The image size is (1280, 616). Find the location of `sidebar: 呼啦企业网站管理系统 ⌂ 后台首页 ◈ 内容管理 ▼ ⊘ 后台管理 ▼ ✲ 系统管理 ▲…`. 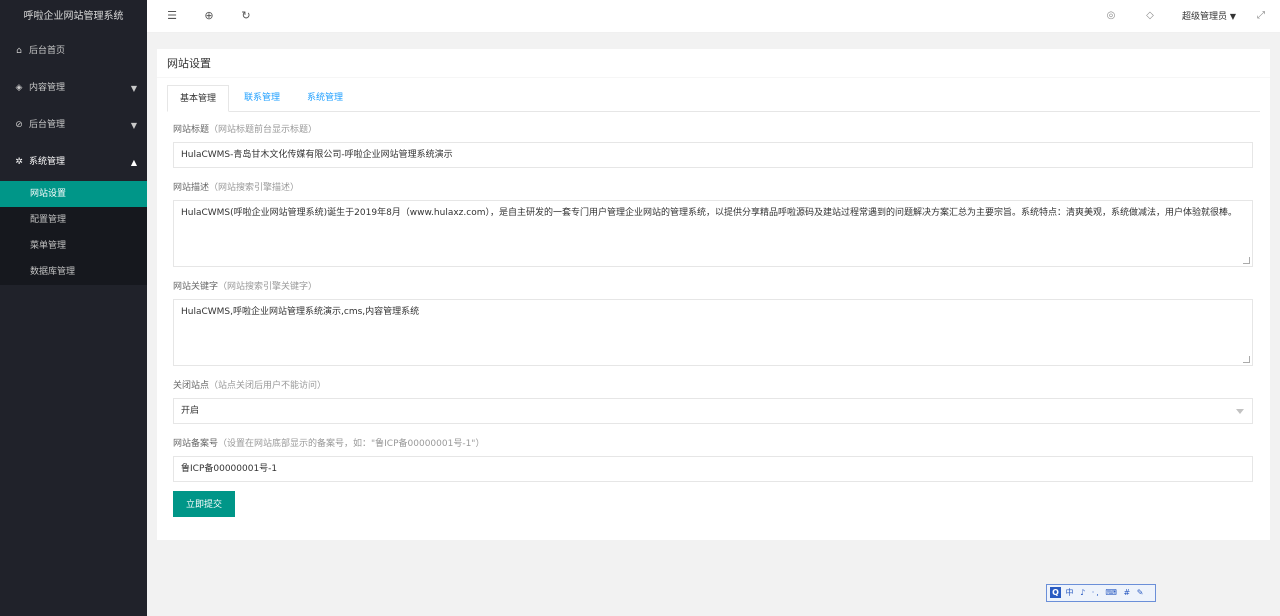

sidebar: 呼啦企业网站管理系统 ⌂ 后台首页 ◈ 内容管理 ▼ ⊘ 后台管理 ▼ ✲ 系统管理 ▲… is located at coordinates (73, 308).